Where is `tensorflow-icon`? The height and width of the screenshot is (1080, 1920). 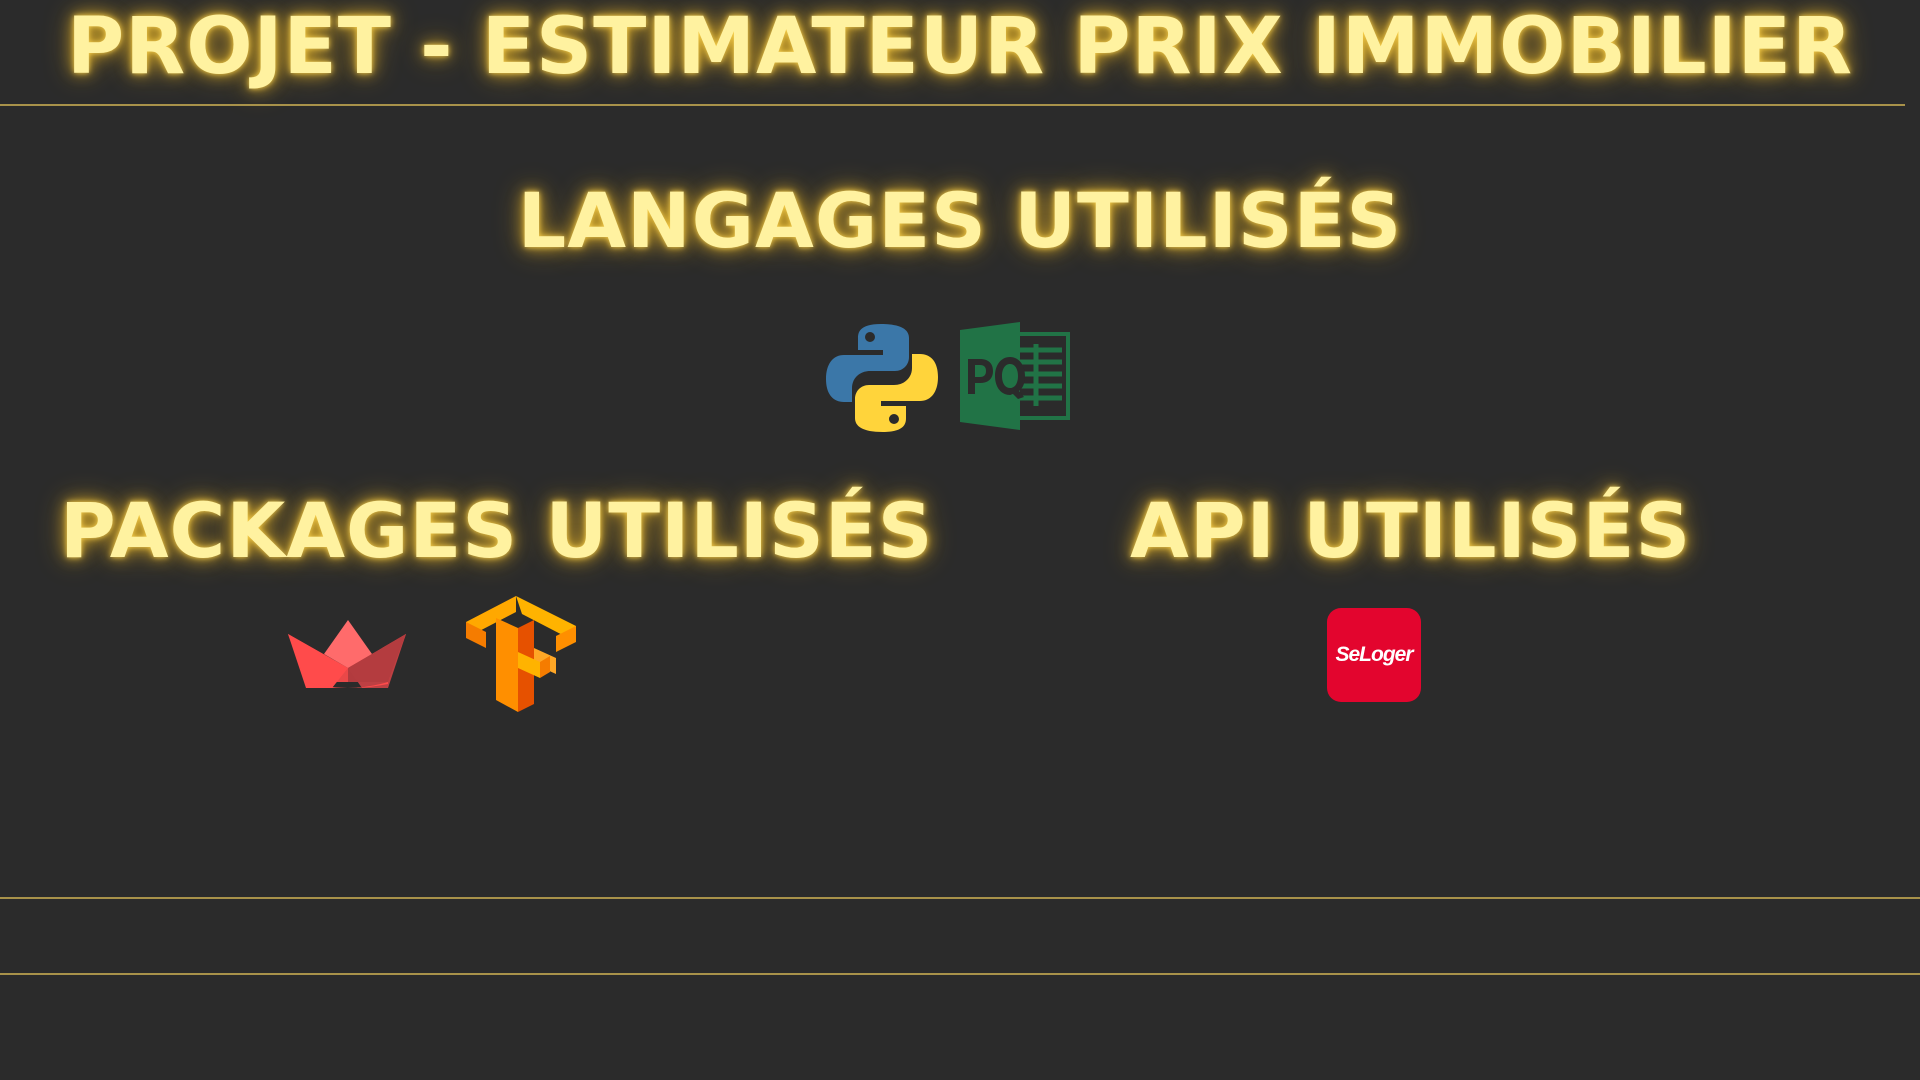
tensorflow-icon is located at coordinates (521, 654).